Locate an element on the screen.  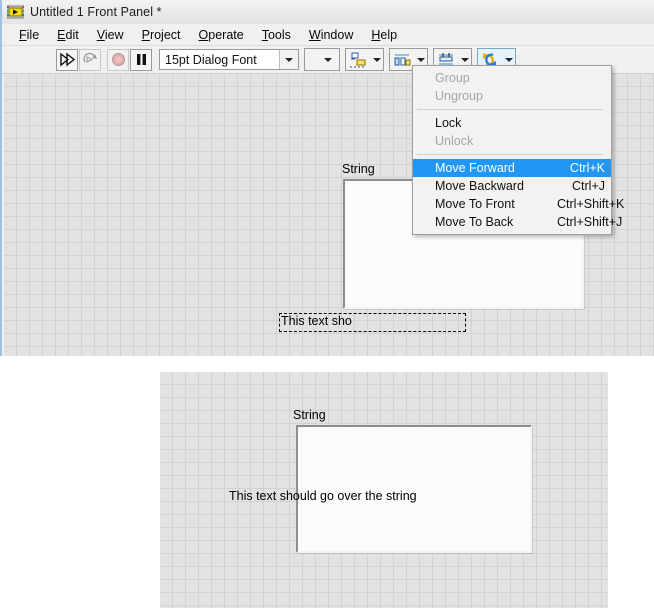
string-control-label-result: String is located at coordinates (309, 415).